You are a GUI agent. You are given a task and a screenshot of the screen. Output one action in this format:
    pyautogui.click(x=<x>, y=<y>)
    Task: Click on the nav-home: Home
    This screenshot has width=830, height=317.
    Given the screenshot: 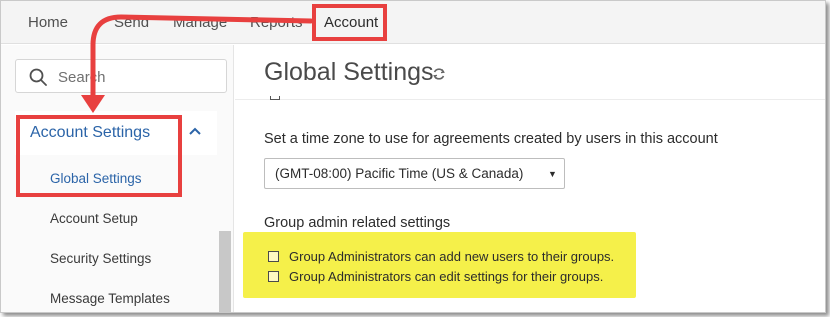 What is the action you would take?
    pyautogui.click(x=48, y=22)
    